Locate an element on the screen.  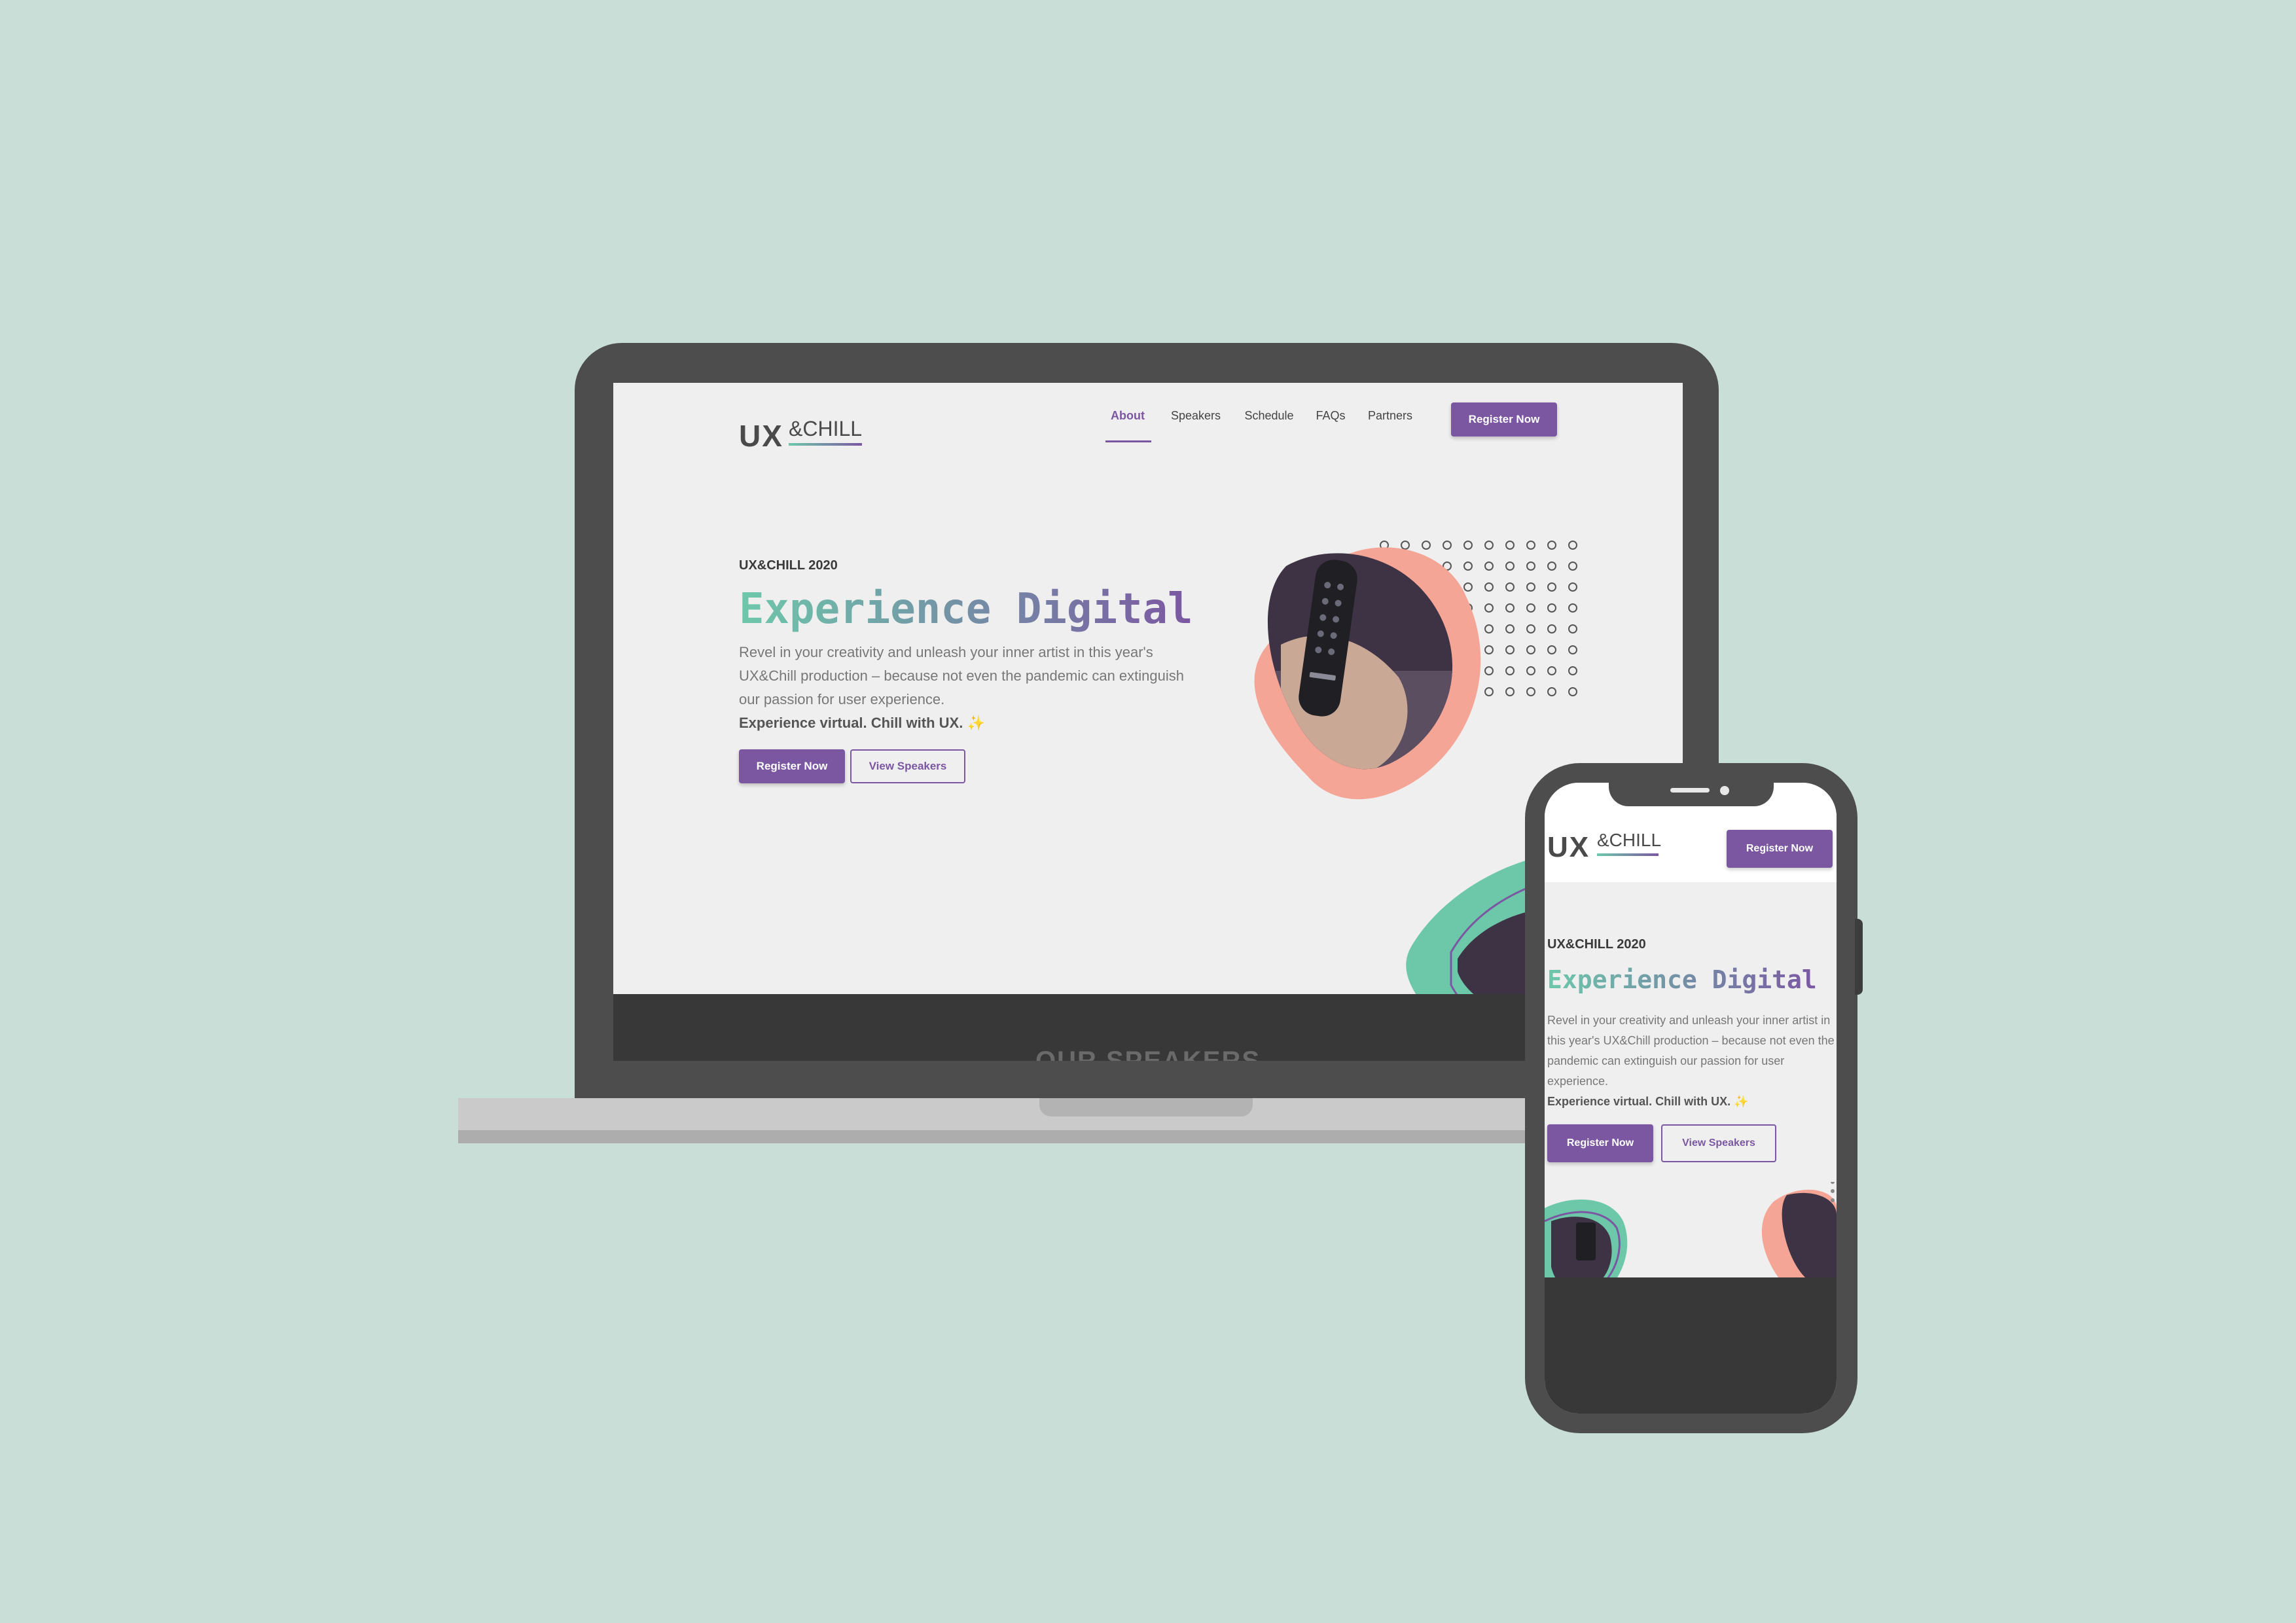
laptop-base-lip is located at coordinates (1014, 1136).